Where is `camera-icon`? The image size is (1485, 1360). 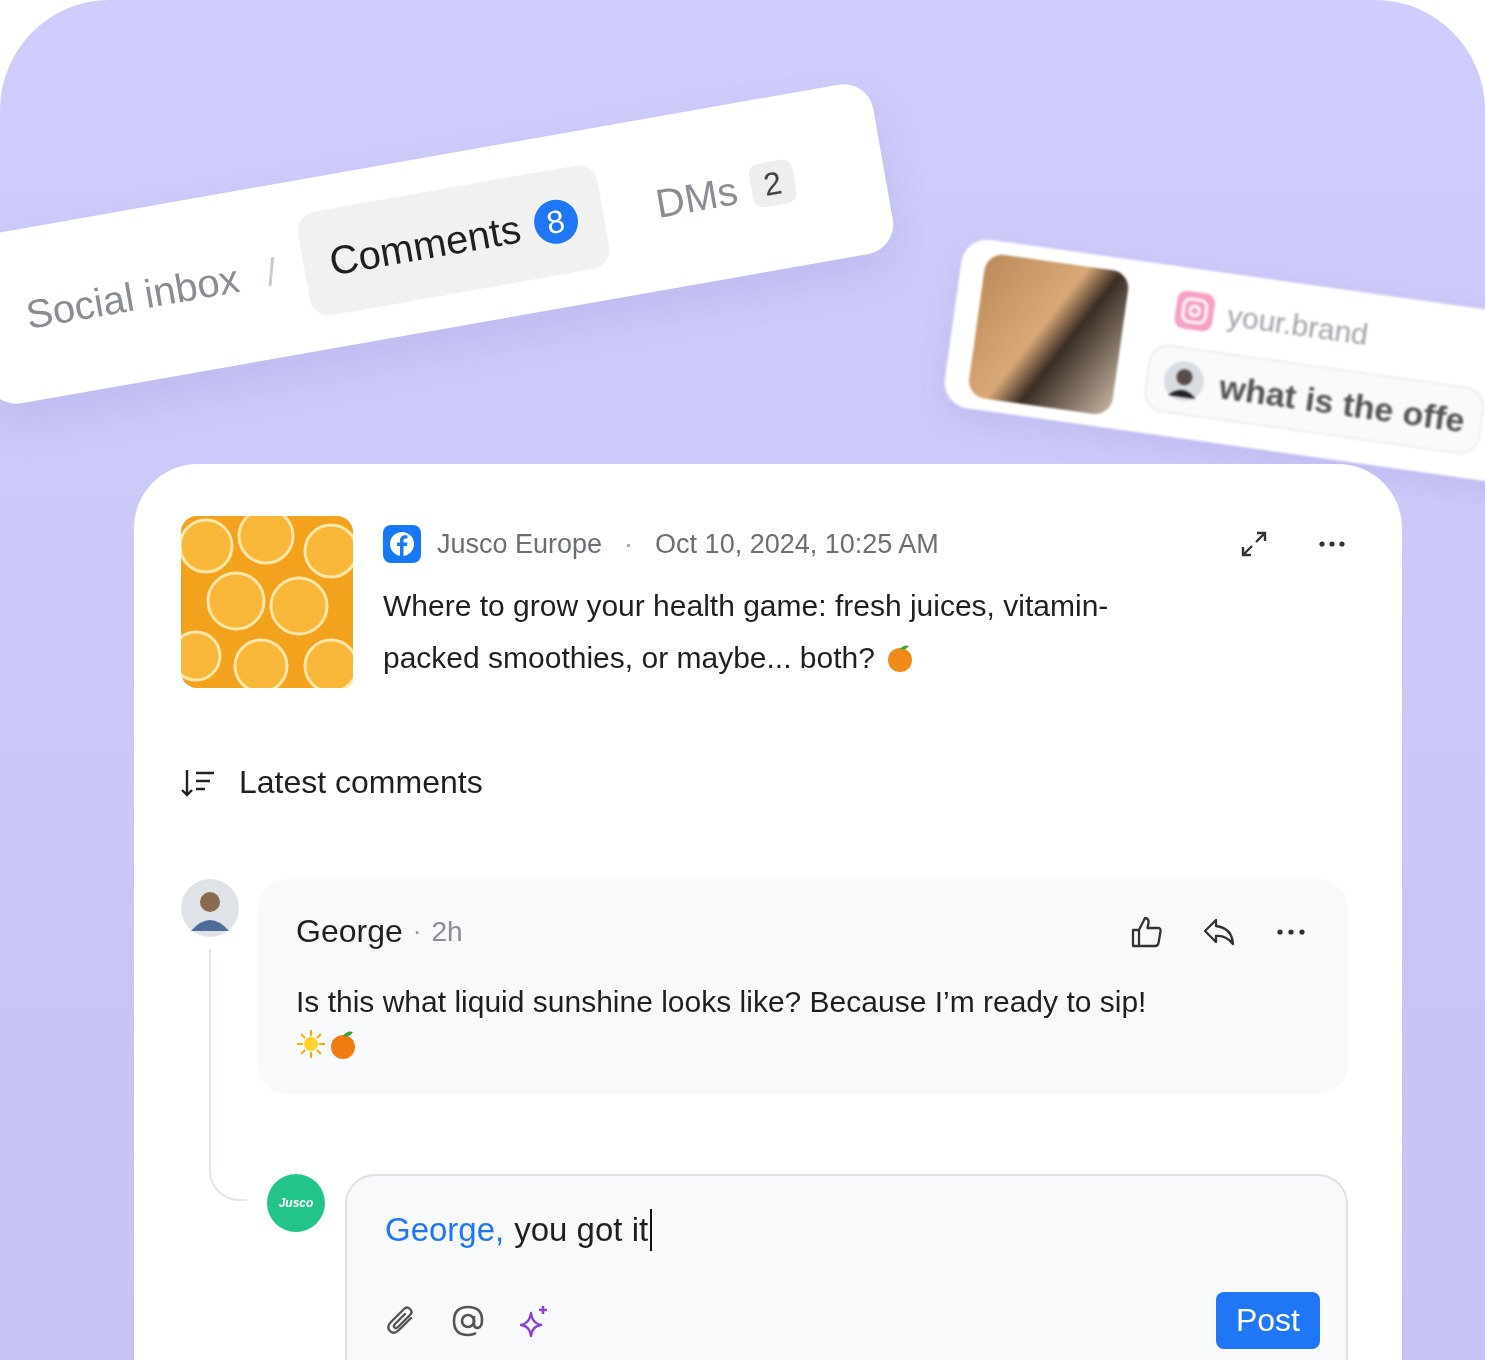 camera-icon is located at coordinates (1195, 311).